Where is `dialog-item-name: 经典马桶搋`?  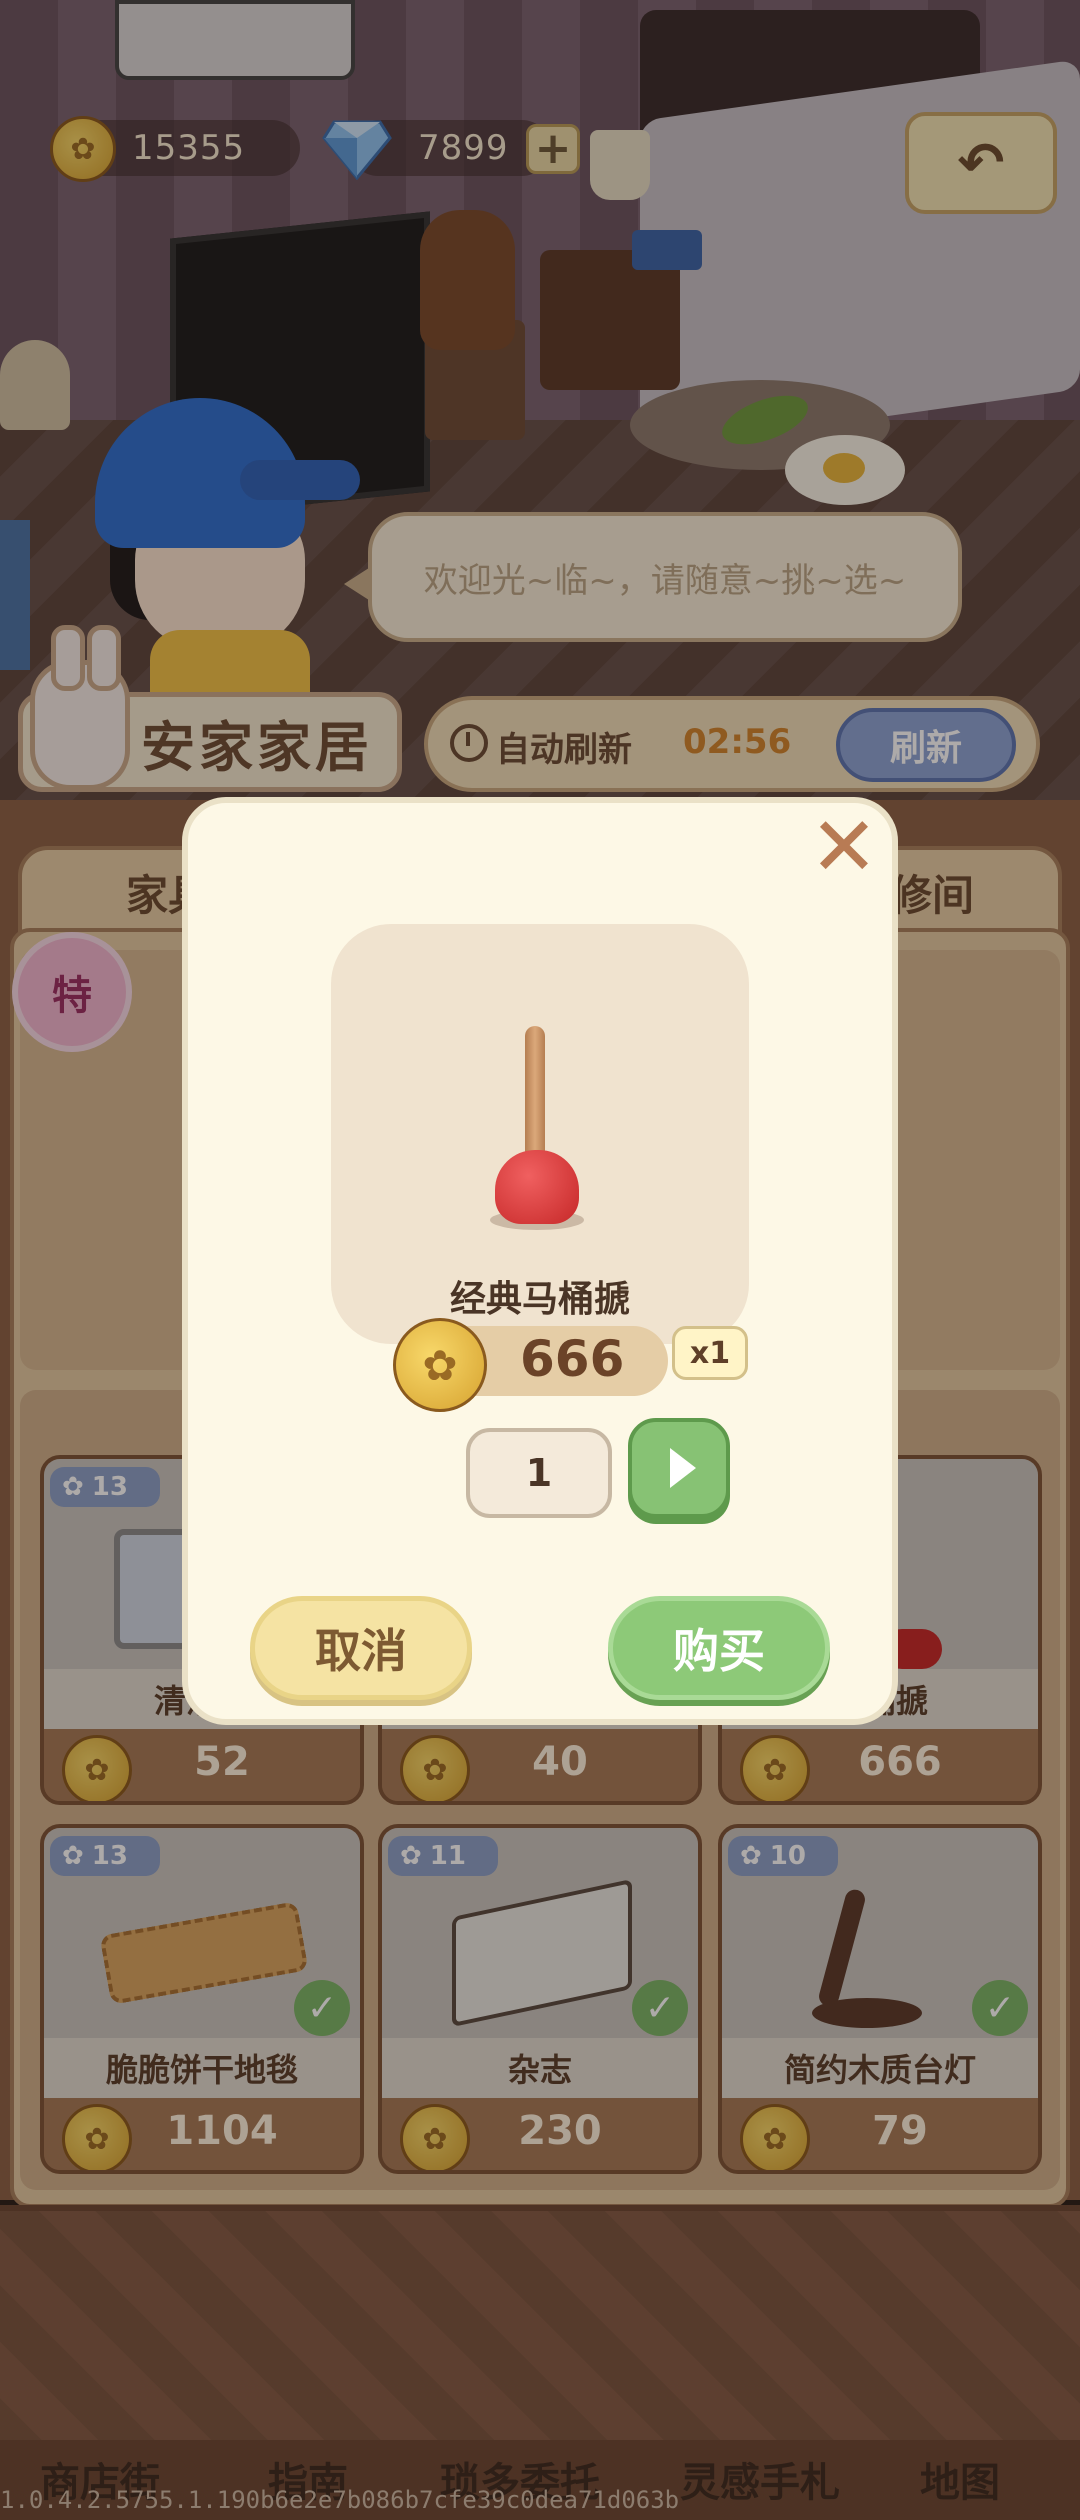
dialog-item-name: 经典马桶搋 is located at coordinates (539, 1299).